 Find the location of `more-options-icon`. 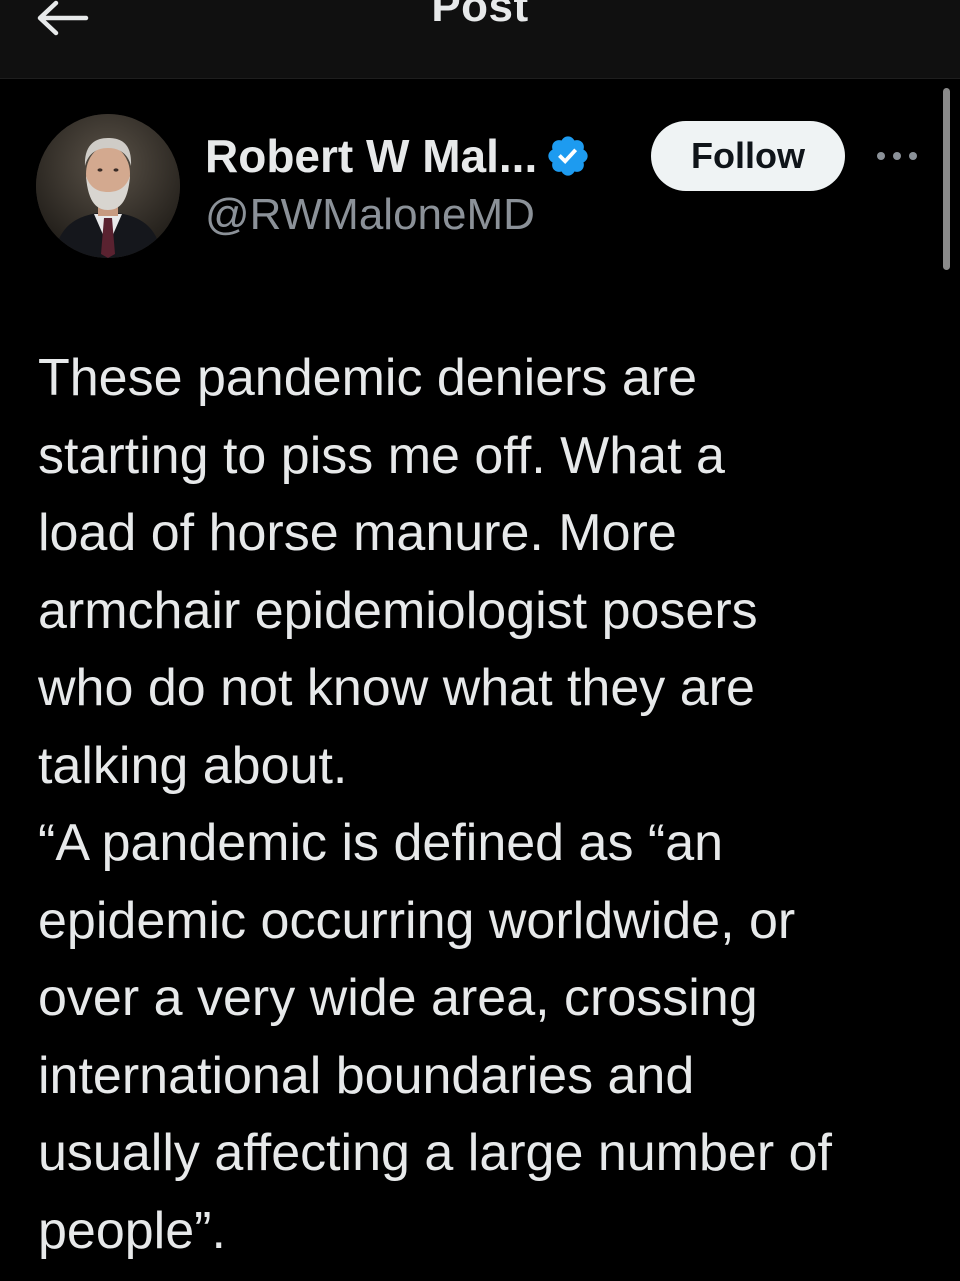

more-options-icon is located at coordinates (897, 156).